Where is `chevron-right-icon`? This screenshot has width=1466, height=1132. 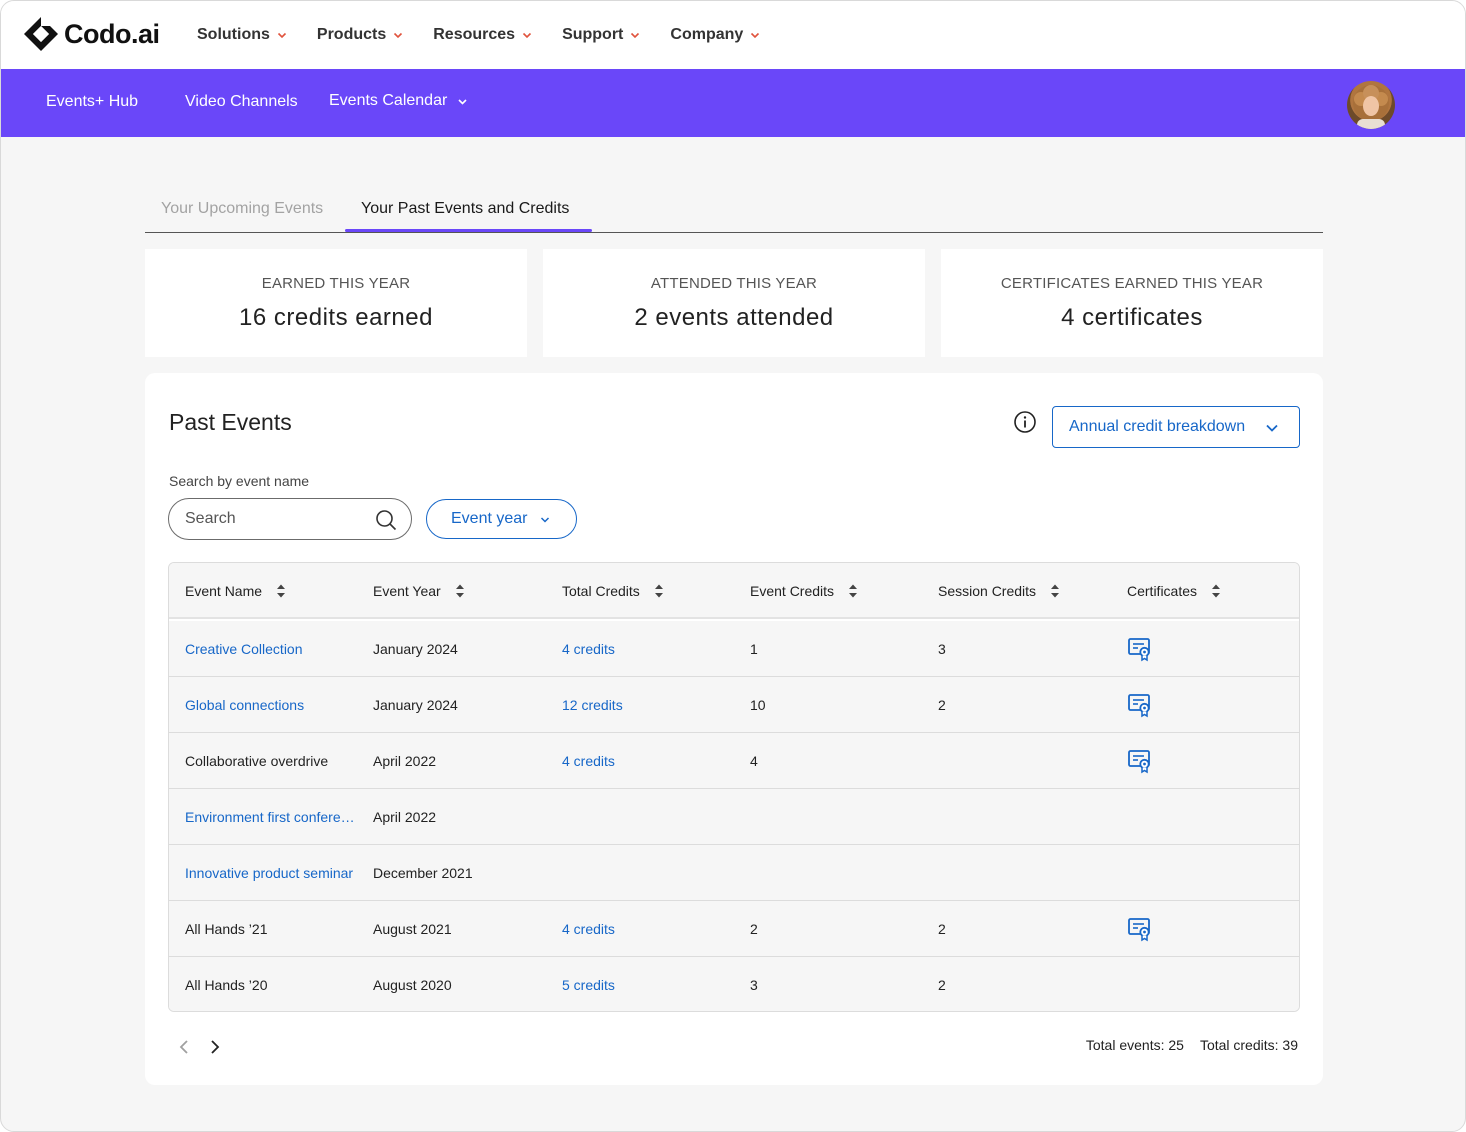
chevron-right-icon is located at coordinates (215, 1047).